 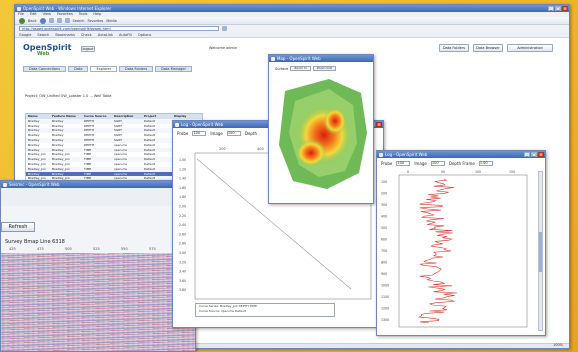 What do you see at coordinates (98, 184) in the screenshot?
I see `seismic-titlebar: Seismic - OpenSpirit Web` at bounding box center [98, 184].